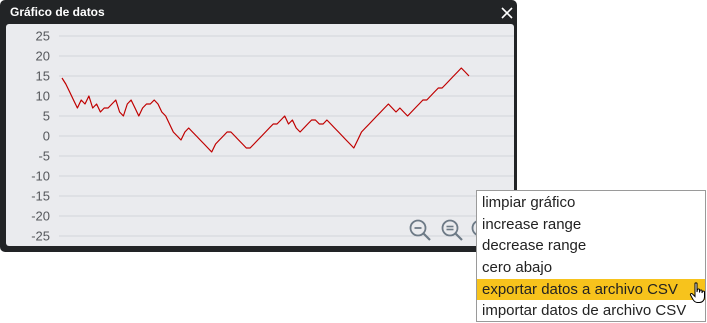  Describe the element at coordinates (57, 12) in the screenshot. I see `window-title: Gráfico de datos` at that location.